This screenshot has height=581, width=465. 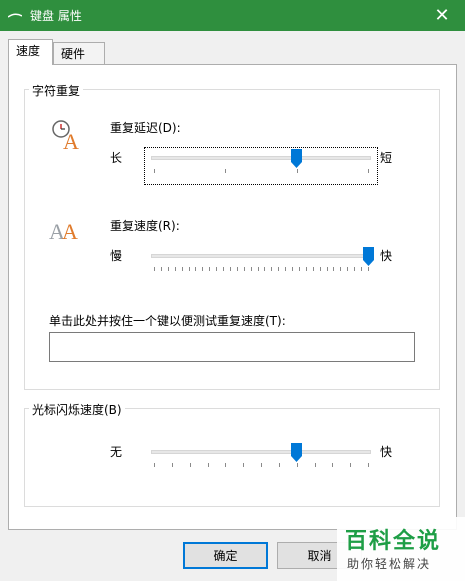 I want to click on cursor-blink-min-label: 无, so click(x=116, y=452).